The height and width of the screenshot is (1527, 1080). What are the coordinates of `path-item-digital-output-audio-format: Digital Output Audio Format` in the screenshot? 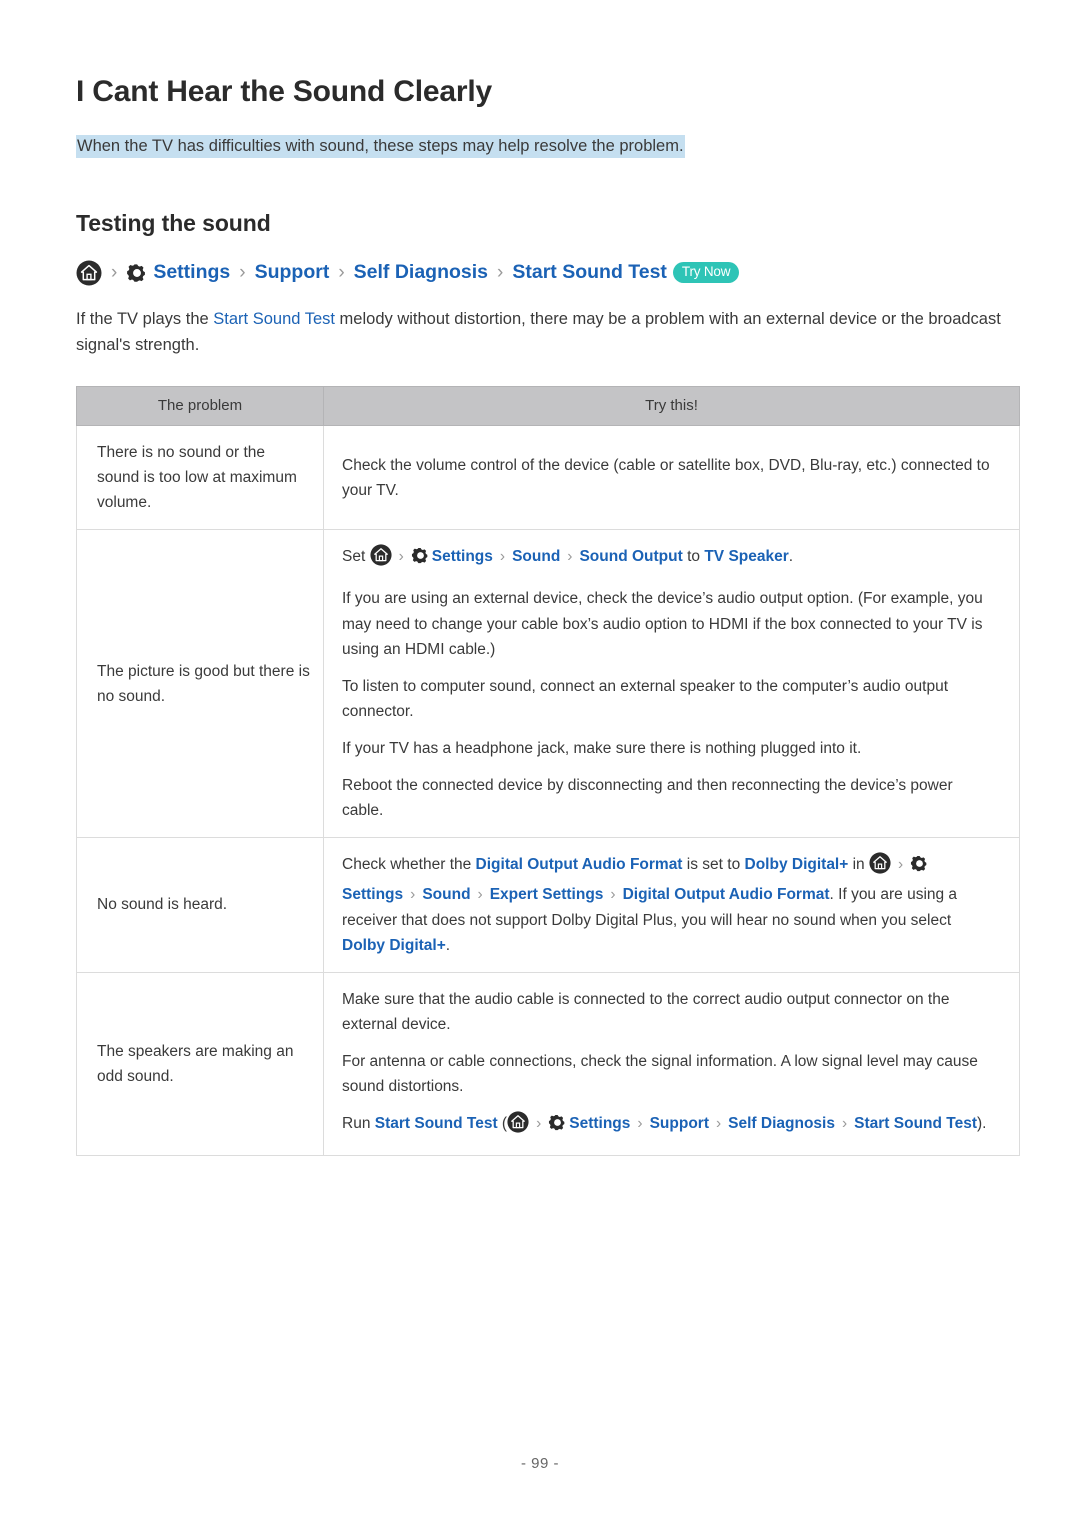 It's located at (726, 894).